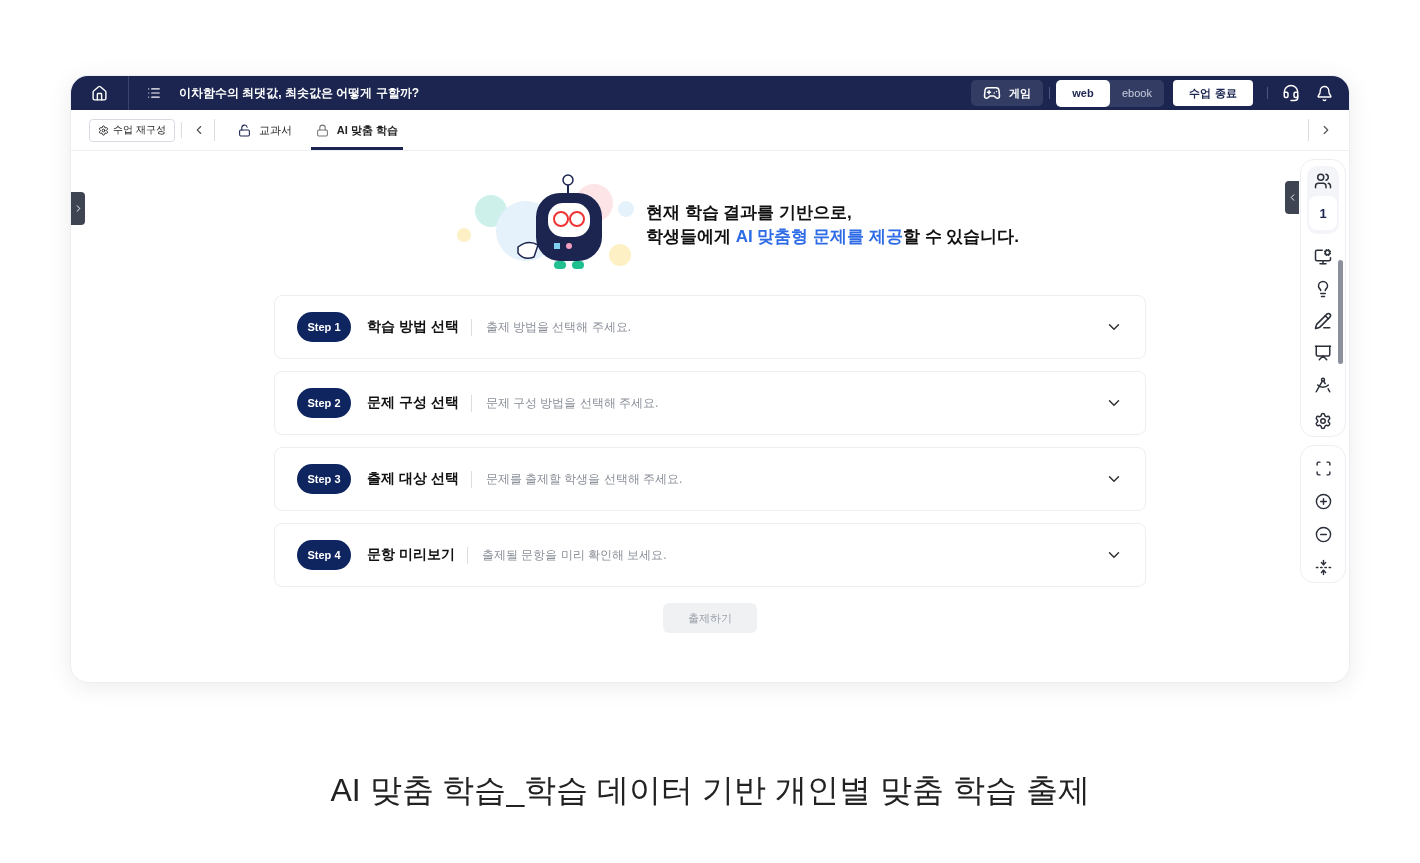 The height and width of the screenshot is (863, 1420). What do you see at coordinates (1323, 213) in the screenshot?
I see `student-count: 1` at bounding box center [1323, 213].